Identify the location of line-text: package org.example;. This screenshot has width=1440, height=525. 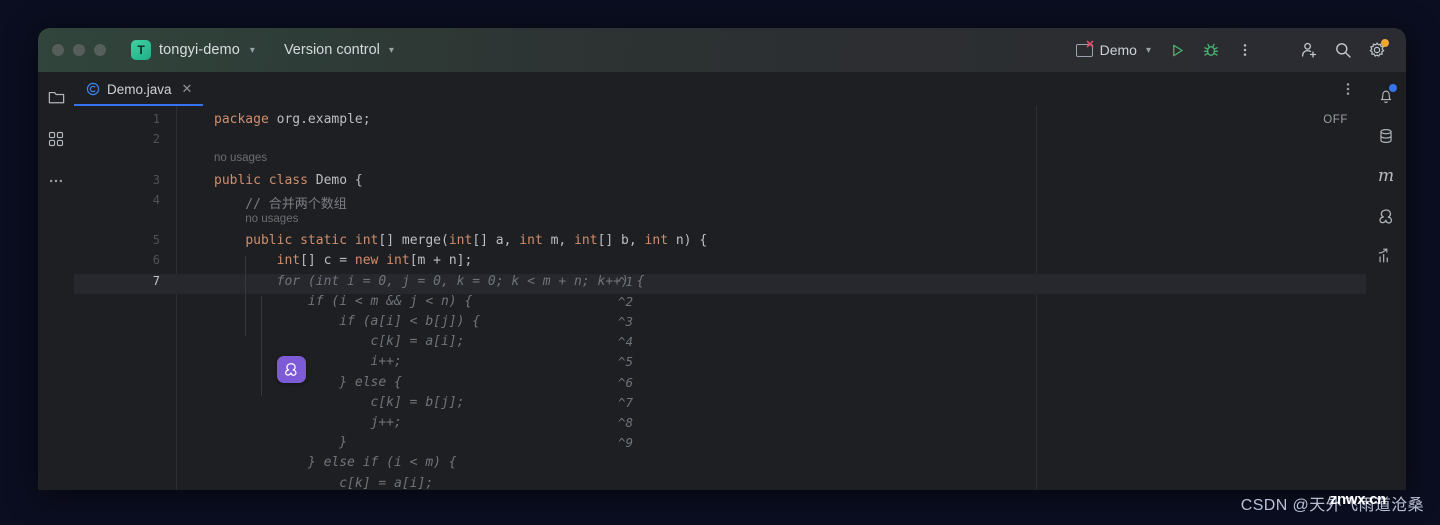
(292, 119).